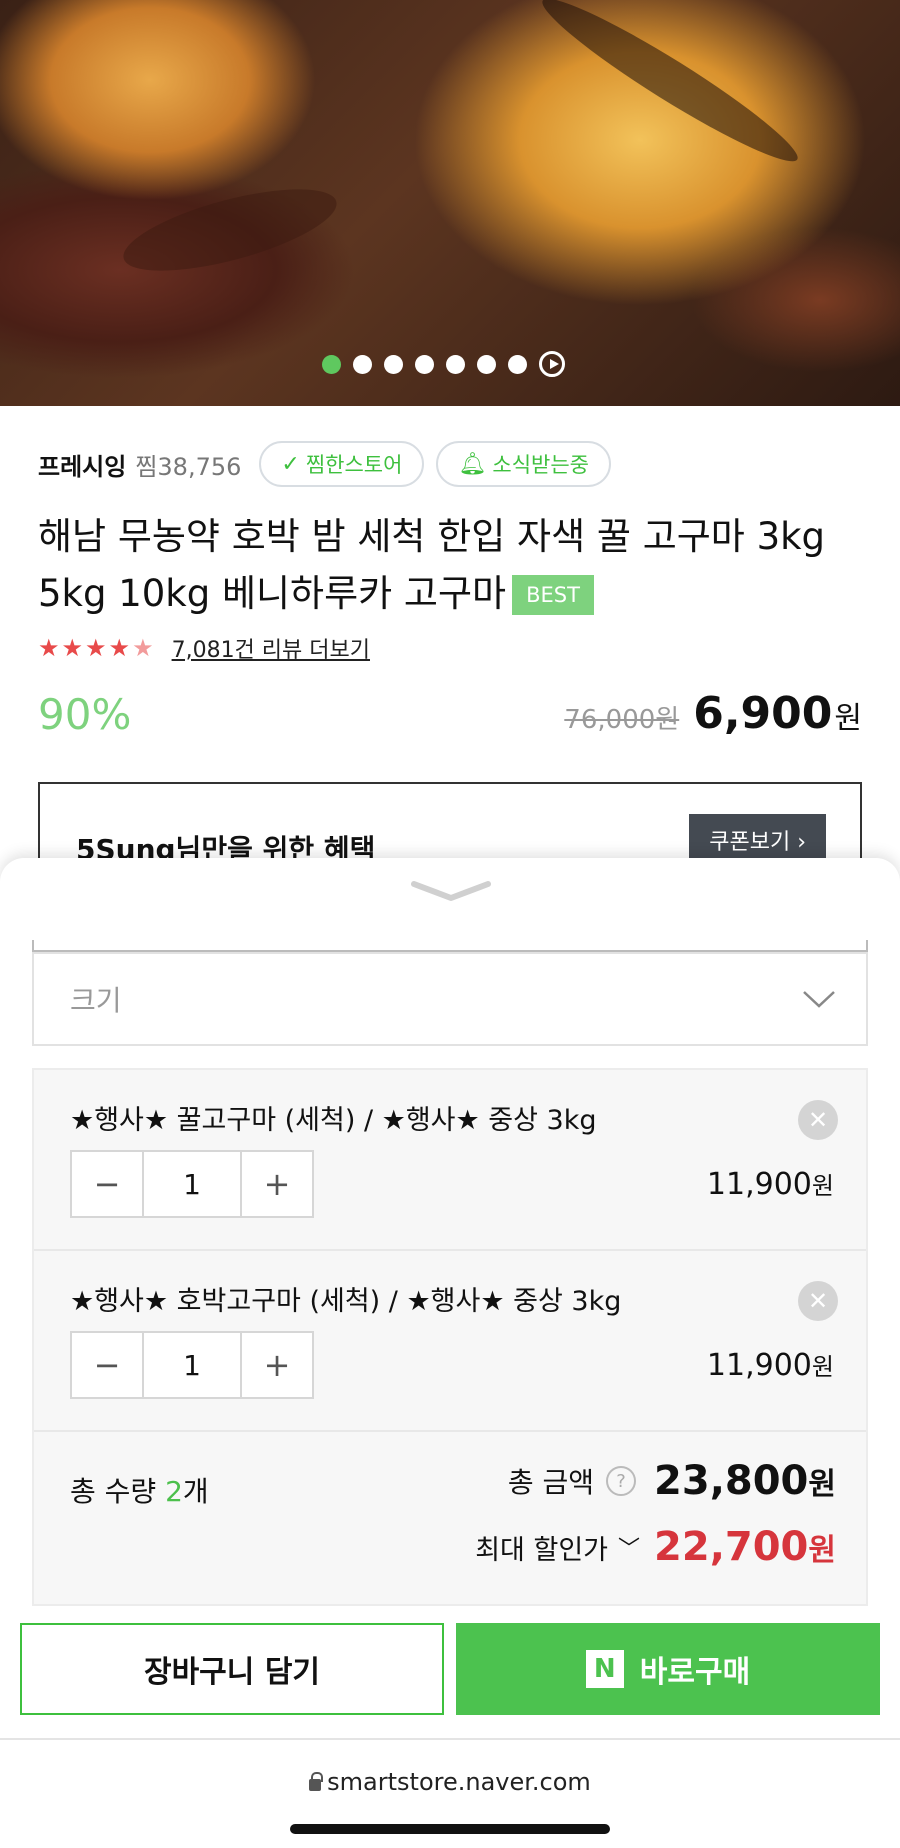 Image resolution: width=900 pixels, height=1848 pixels. I want to click on favorite-store-button: ✓ 찜한스토어, so click(342, 464).